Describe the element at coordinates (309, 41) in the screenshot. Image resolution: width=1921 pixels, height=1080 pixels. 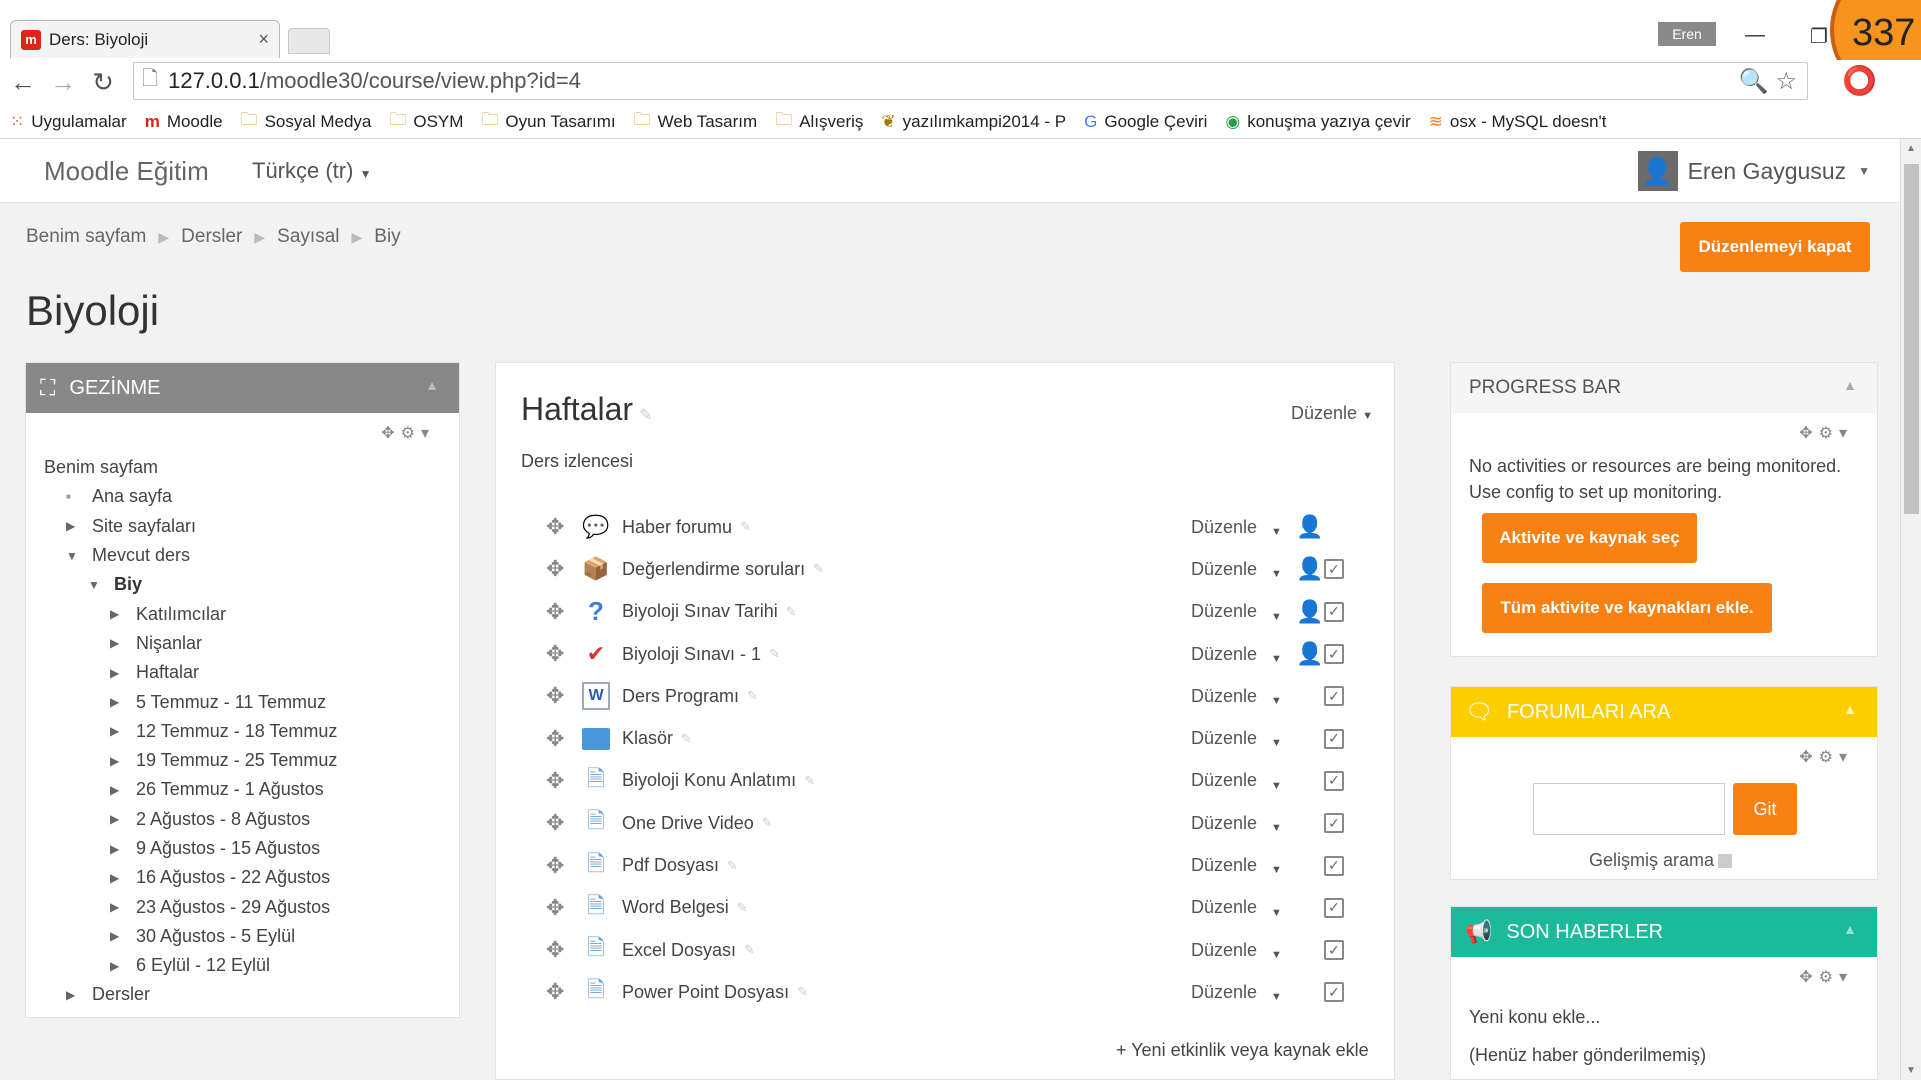
I see `new-tab-button` at that location.